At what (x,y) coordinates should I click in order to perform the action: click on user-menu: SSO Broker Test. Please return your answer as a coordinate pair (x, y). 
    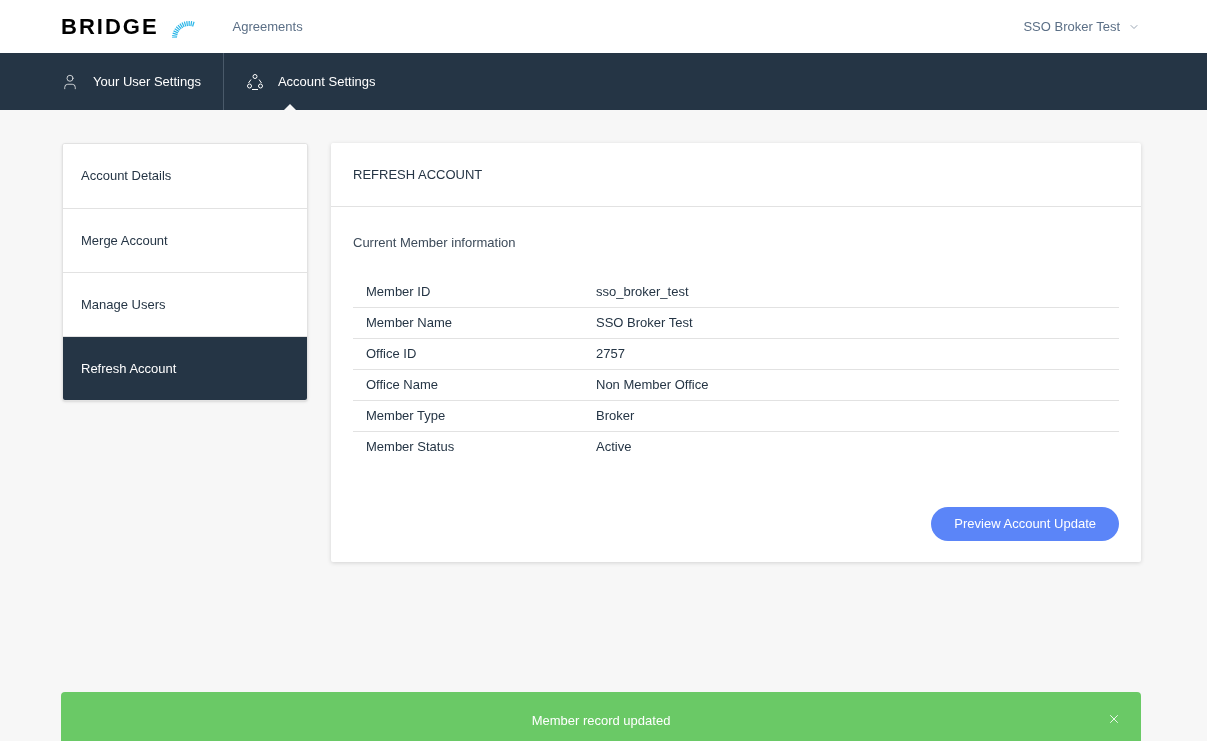
    Looking at the image, I should click on (1081, 26).